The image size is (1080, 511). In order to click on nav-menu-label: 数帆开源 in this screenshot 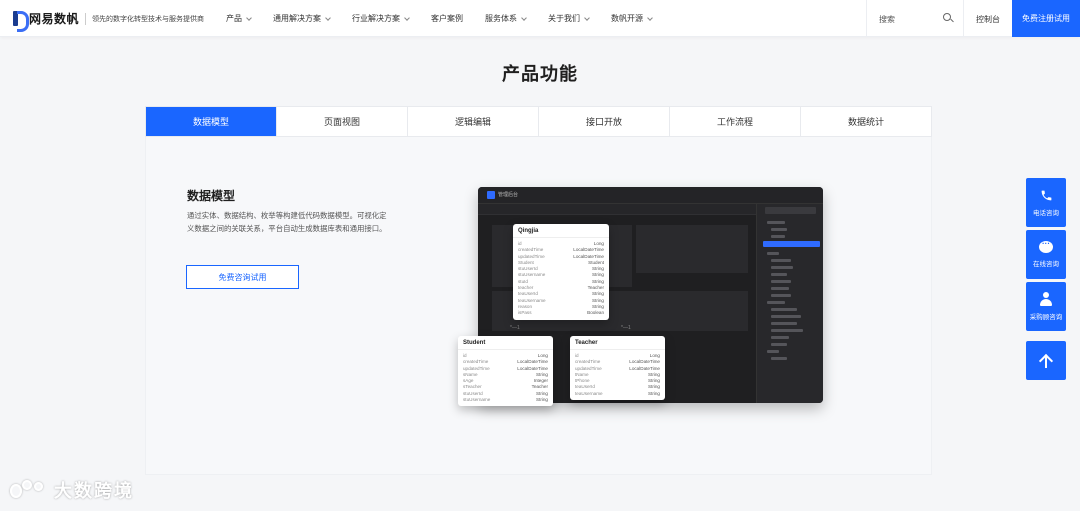, I will do `click(627, 18)`.